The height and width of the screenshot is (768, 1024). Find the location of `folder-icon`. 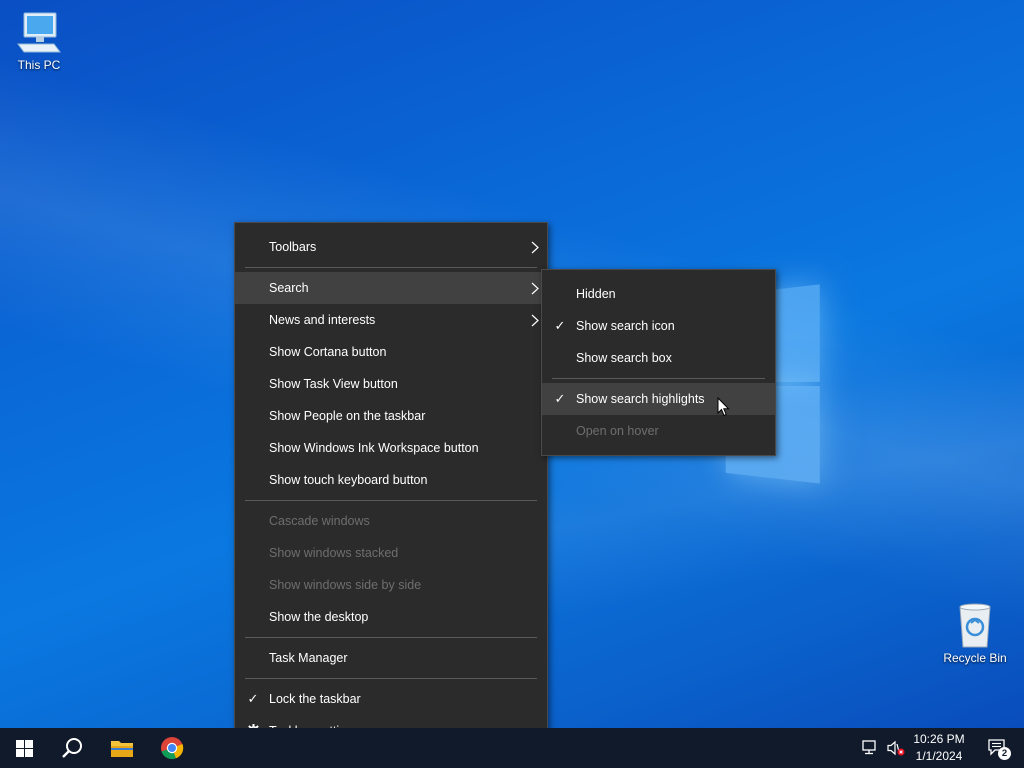

folder-icon is located at coordinates (122, 749).